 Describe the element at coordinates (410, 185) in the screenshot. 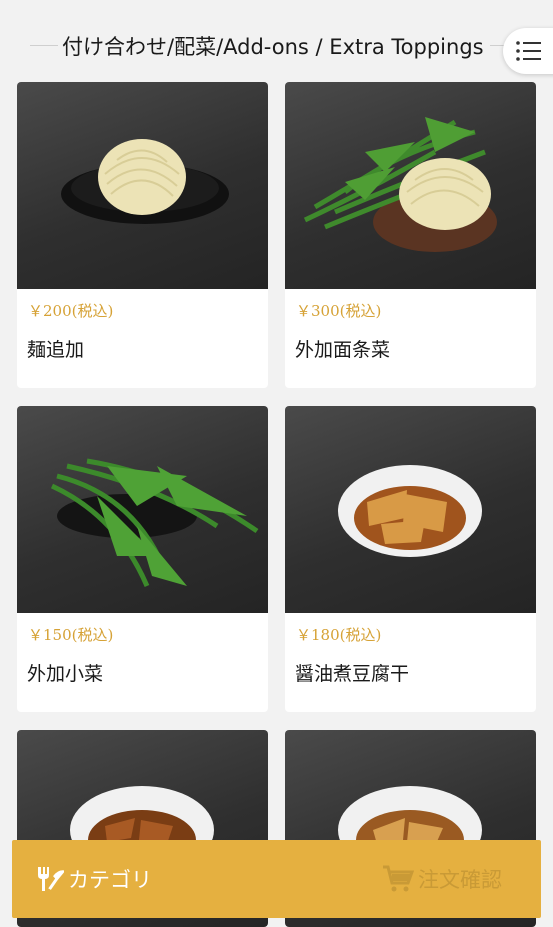

I see `product-photo-noodles-greens` at that location.